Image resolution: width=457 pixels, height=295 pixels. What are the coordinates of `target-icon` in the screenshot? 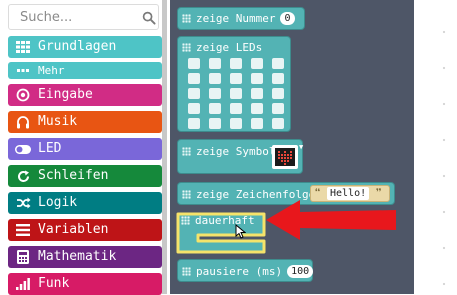 It's located at (23, 95).